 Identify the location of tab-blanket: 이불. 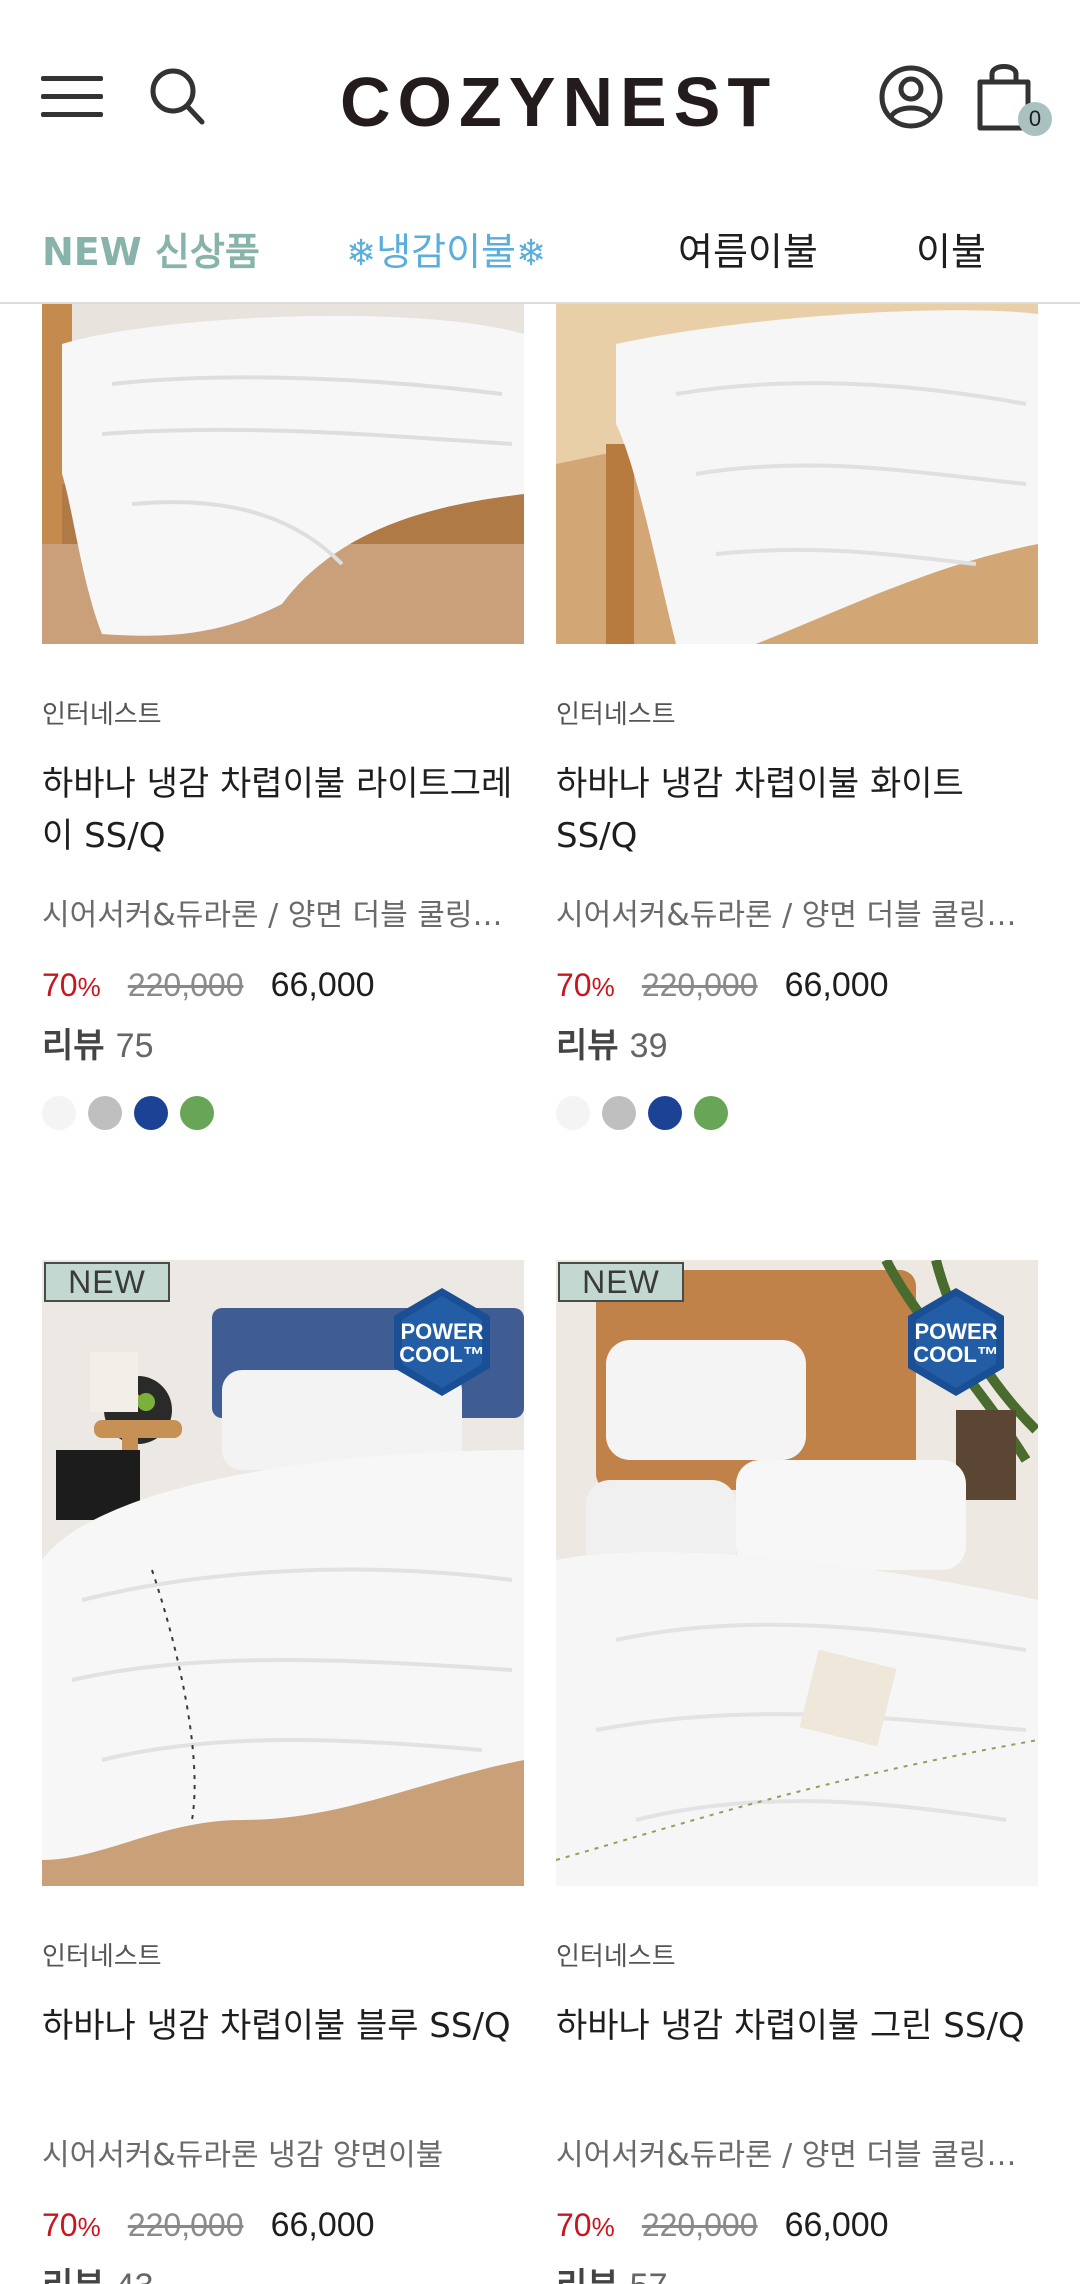
(951, 252).